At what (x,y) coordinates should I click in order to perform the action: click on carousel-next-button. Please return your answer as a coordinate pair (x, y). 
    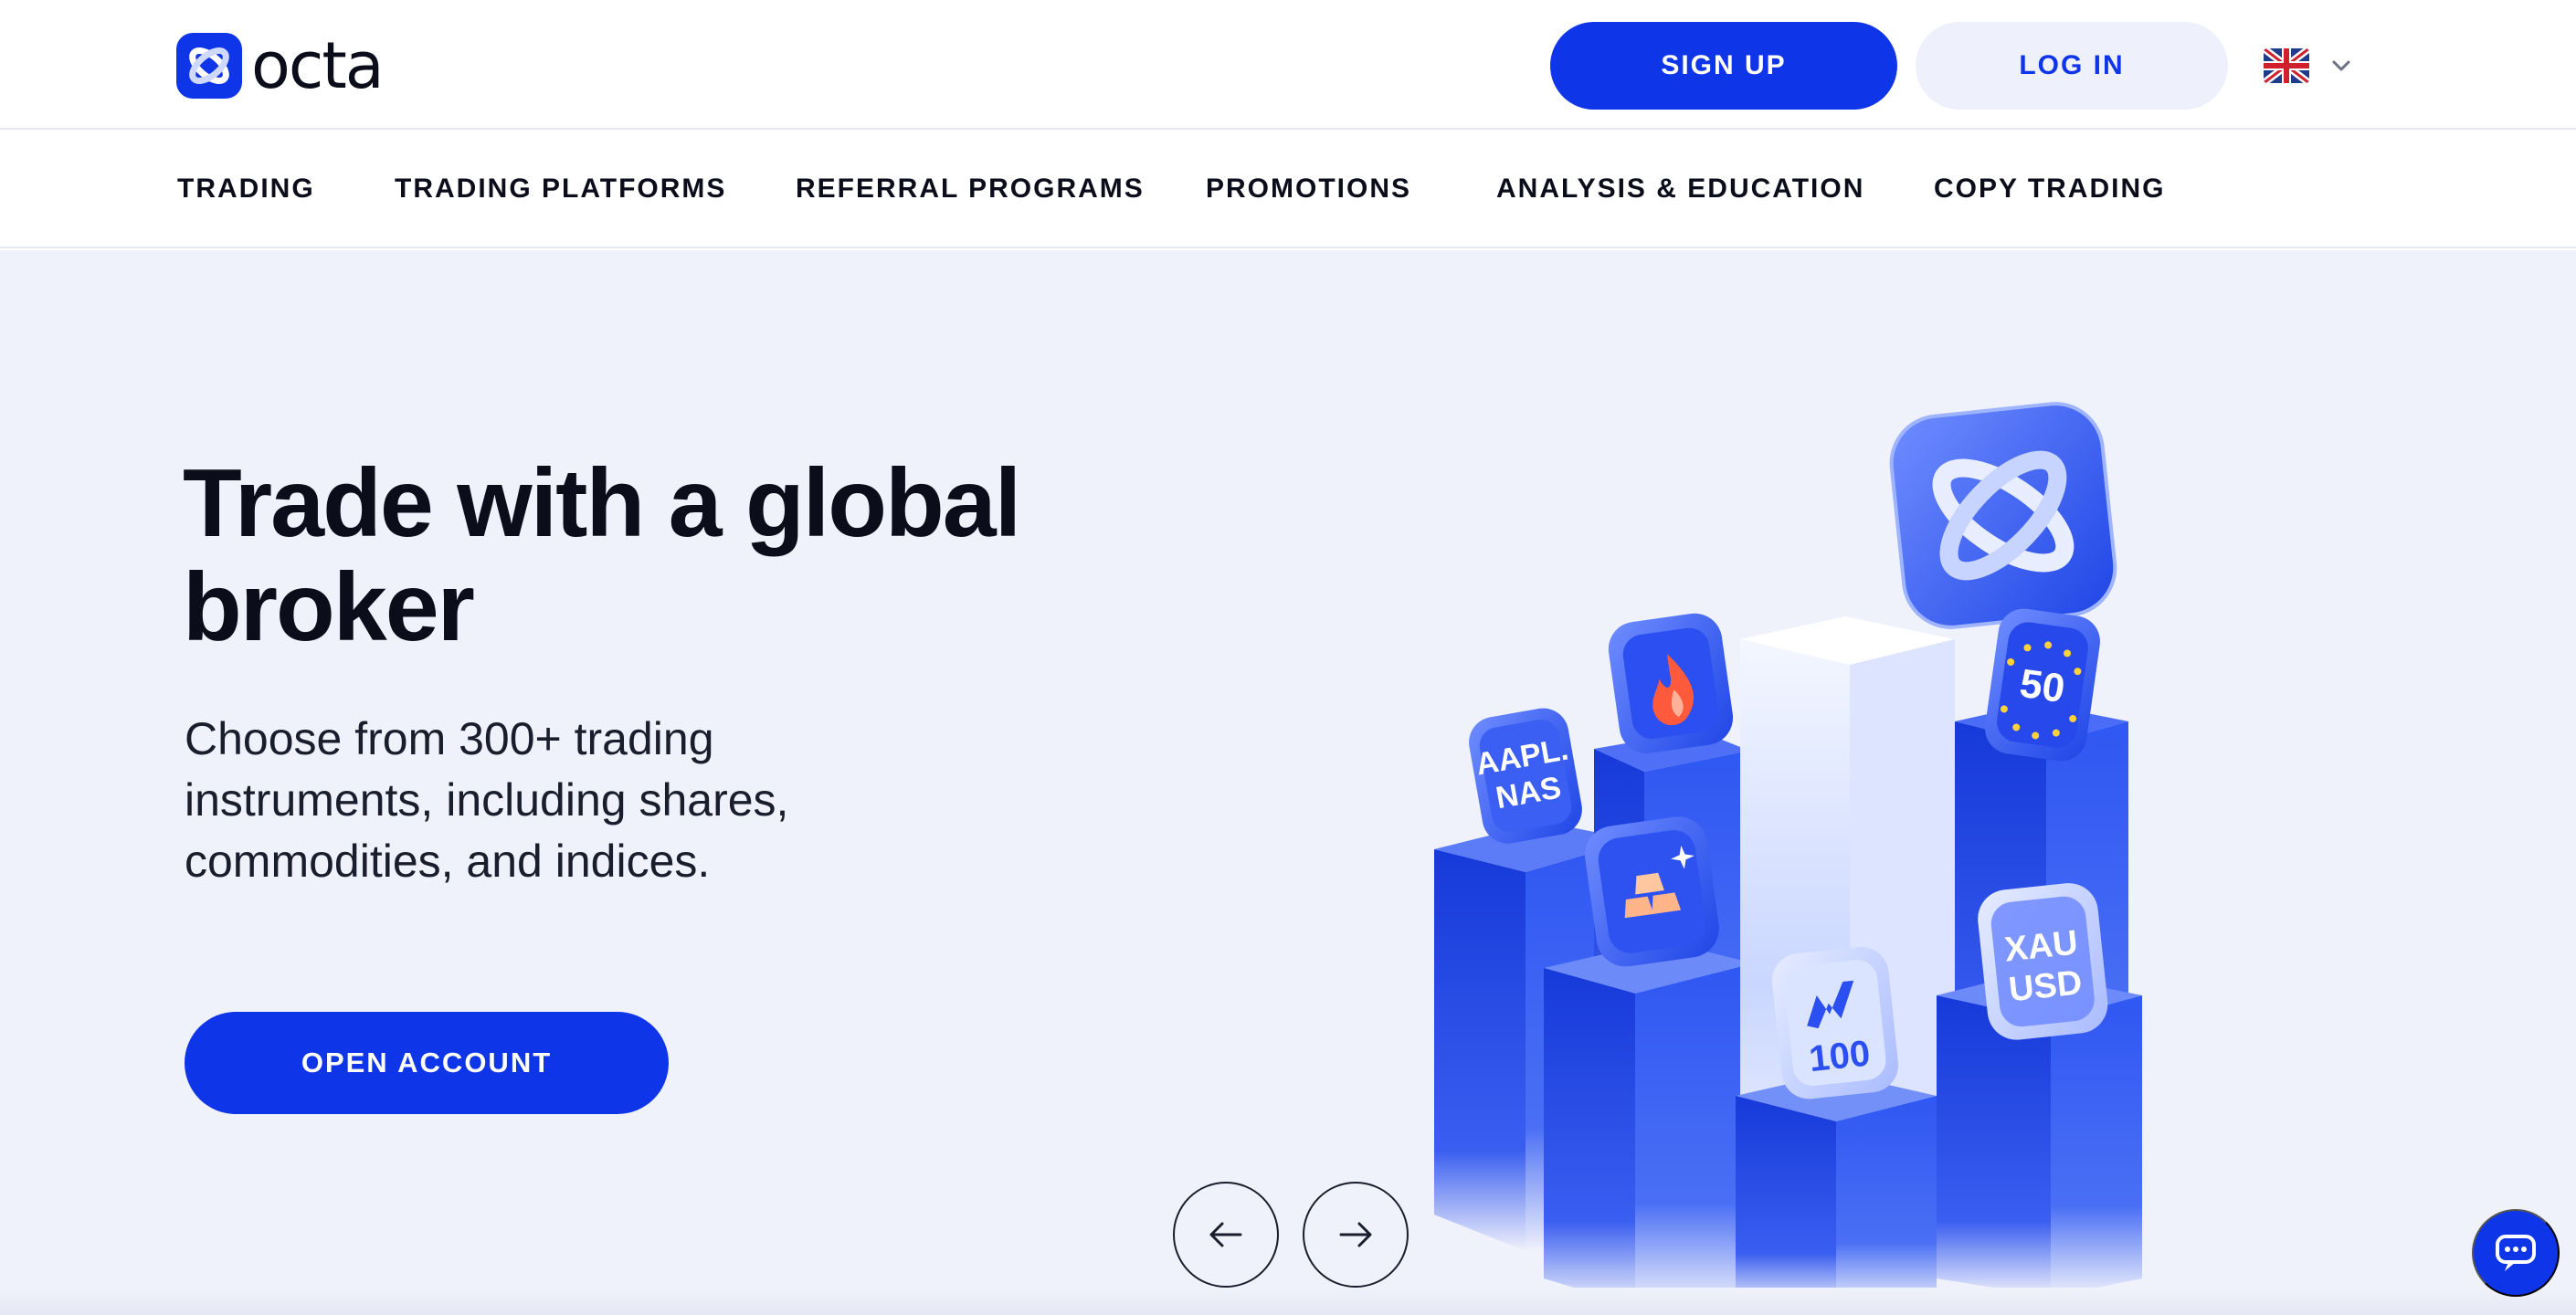
    Looking at the image, I should click on (1356, 1235).